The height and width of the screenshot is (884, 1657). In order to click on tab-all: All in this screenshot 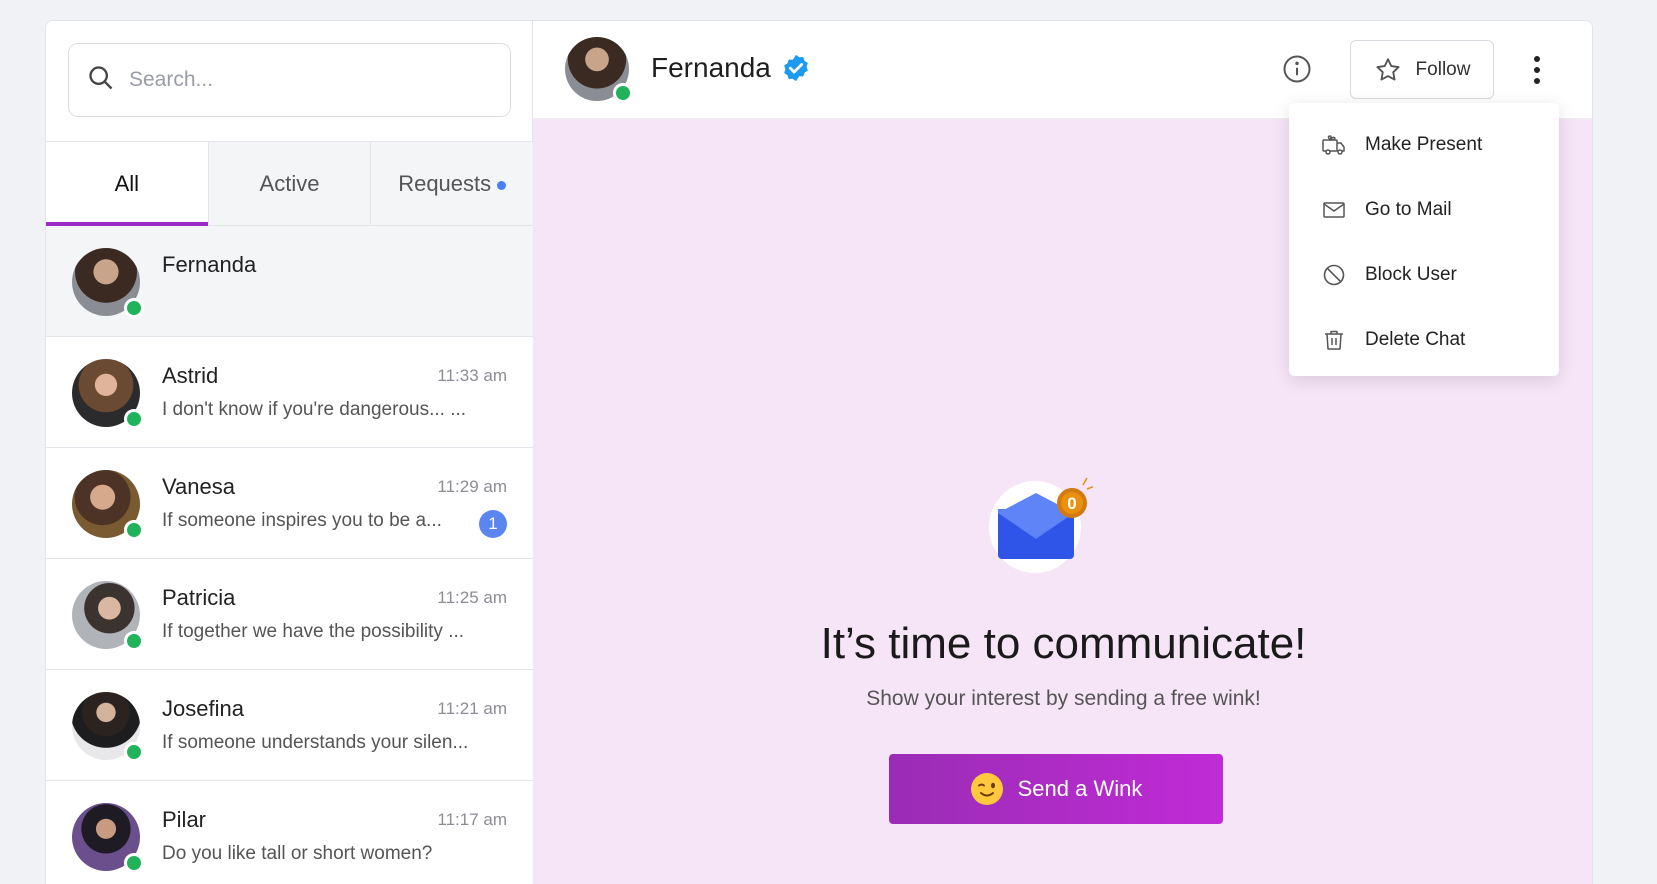, I will do `click(127, 184)`.